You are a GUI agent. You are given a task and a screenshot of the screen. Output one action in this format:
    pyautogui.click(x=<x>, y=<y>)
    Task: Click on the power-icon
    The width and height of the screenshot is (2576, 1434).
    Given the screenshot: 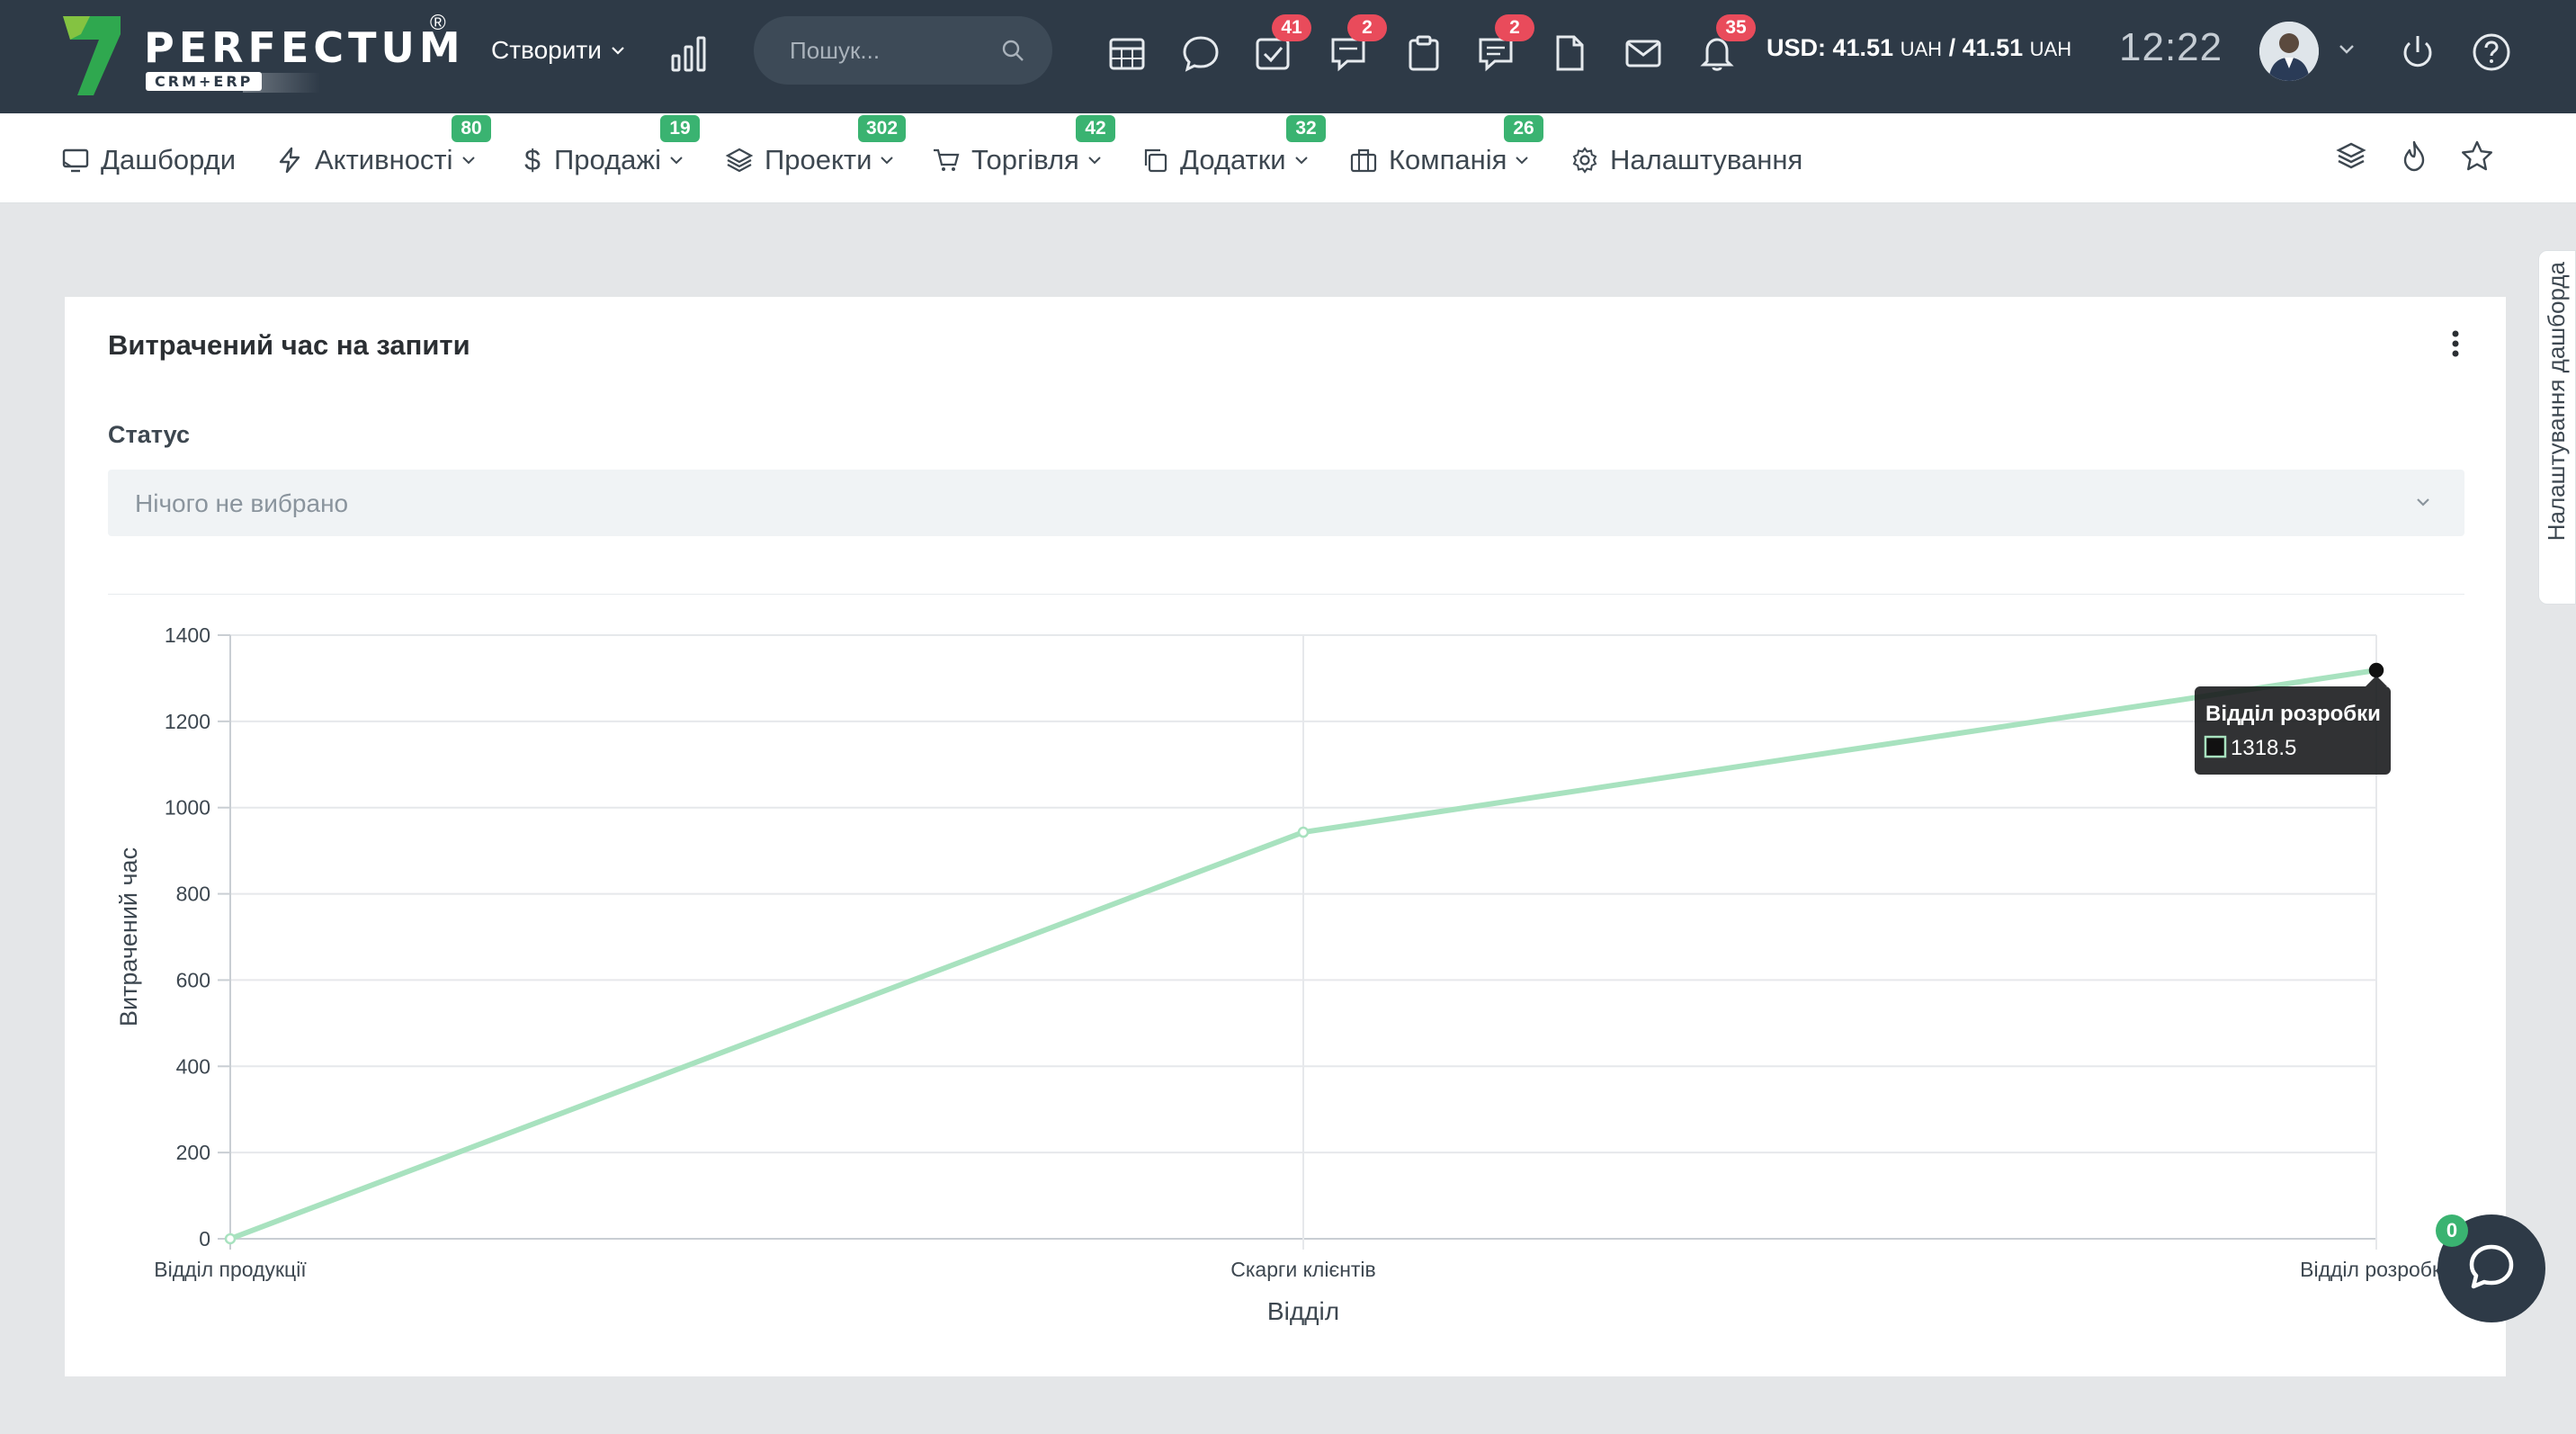 What is the action you would take?
    pyautogui.click(x=2417, y=52)
    